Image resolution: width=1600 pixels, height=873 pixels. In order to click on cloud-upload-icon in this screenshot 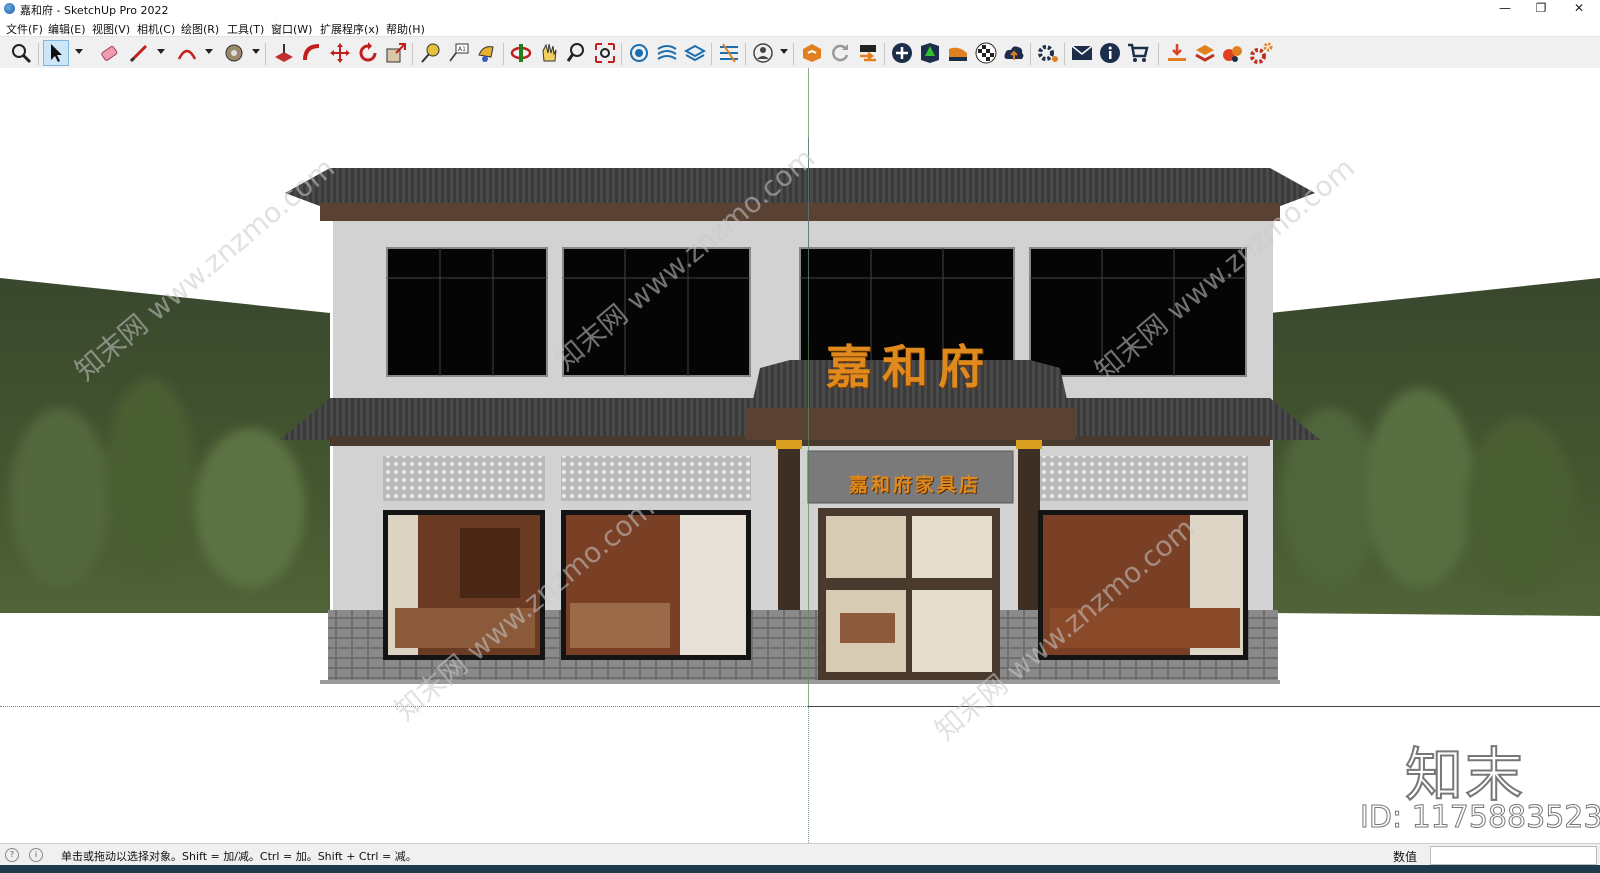, I will do `click(1014, 53)`.